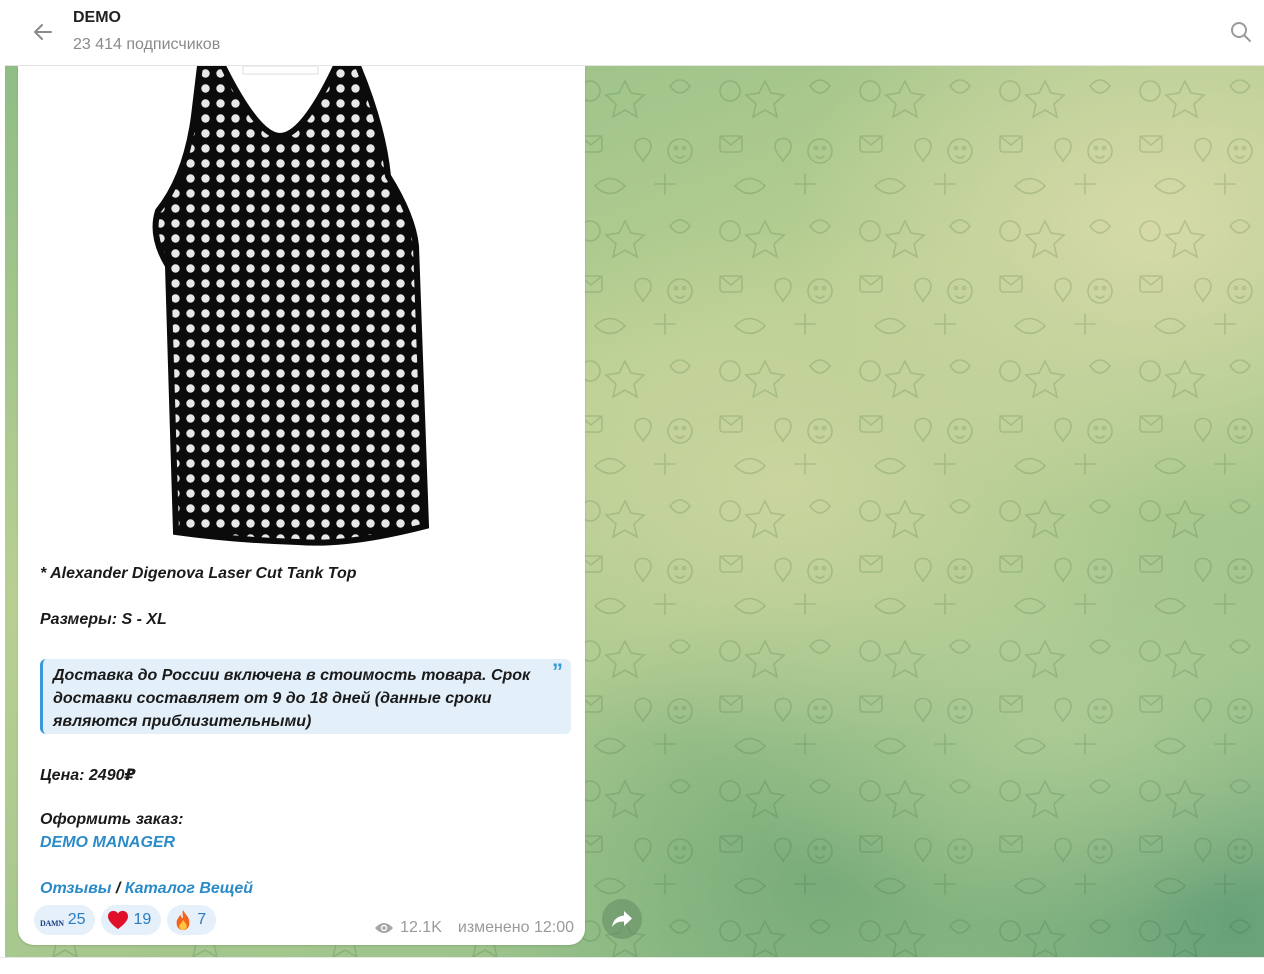 Image resolution: width=1264 pixels, height=974 pixels. What do you see at coordinates (634, 33) in the screenshot?
I see `chat-header: DEMO 23 414 подписчиков` at bounding box center [634, 33].